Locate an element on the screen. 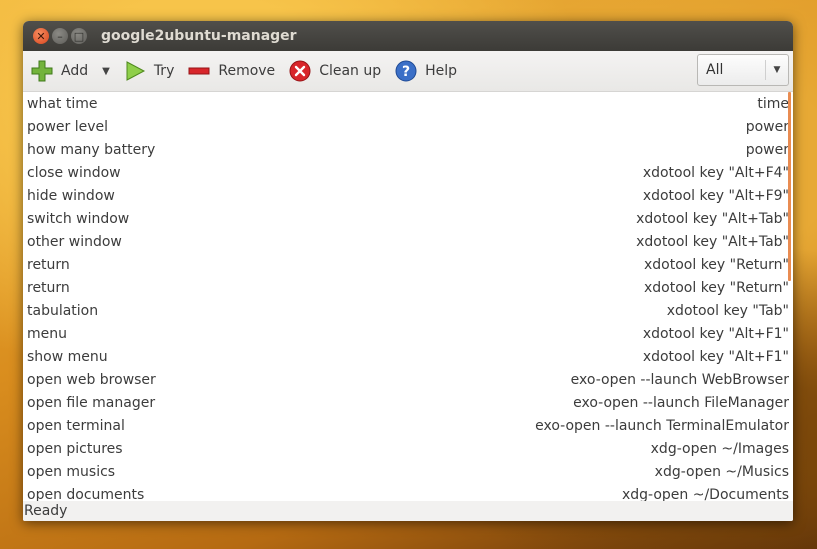 The height and width of the screenshot is (549, 817). command-phrase: open web browser is located at coordinates (91, 379).